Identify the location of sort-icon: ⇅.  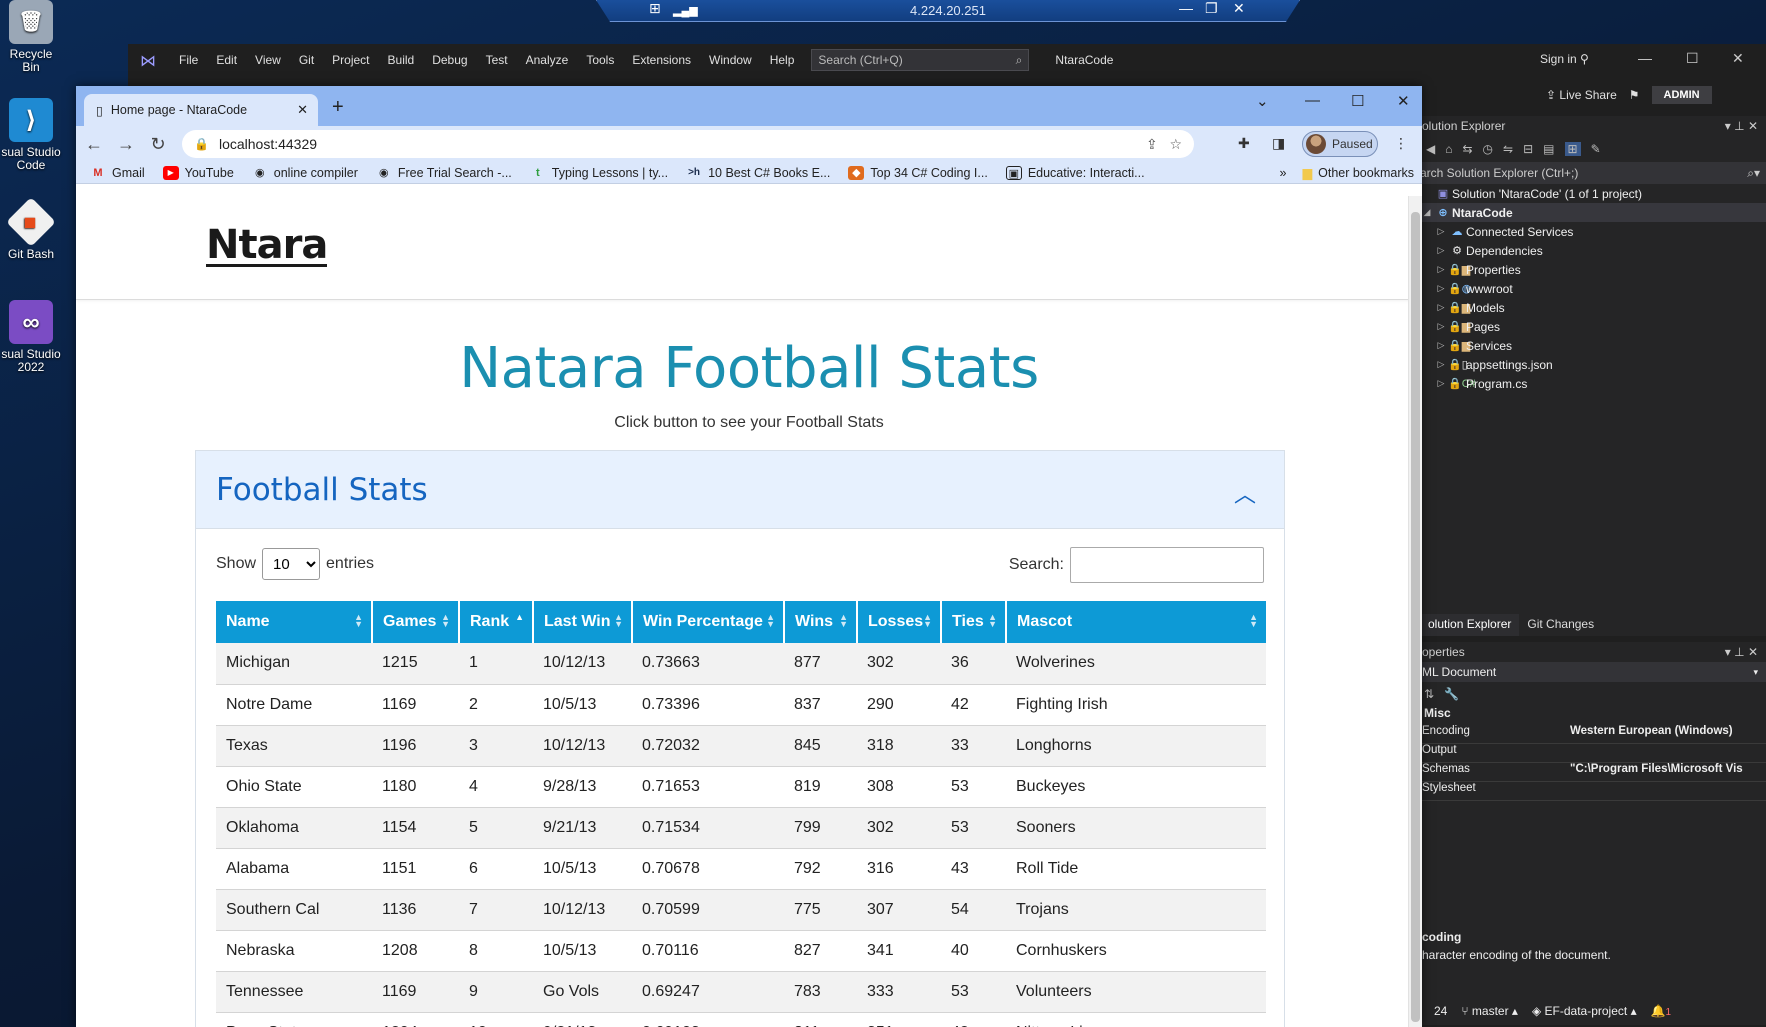
(1429, 694).